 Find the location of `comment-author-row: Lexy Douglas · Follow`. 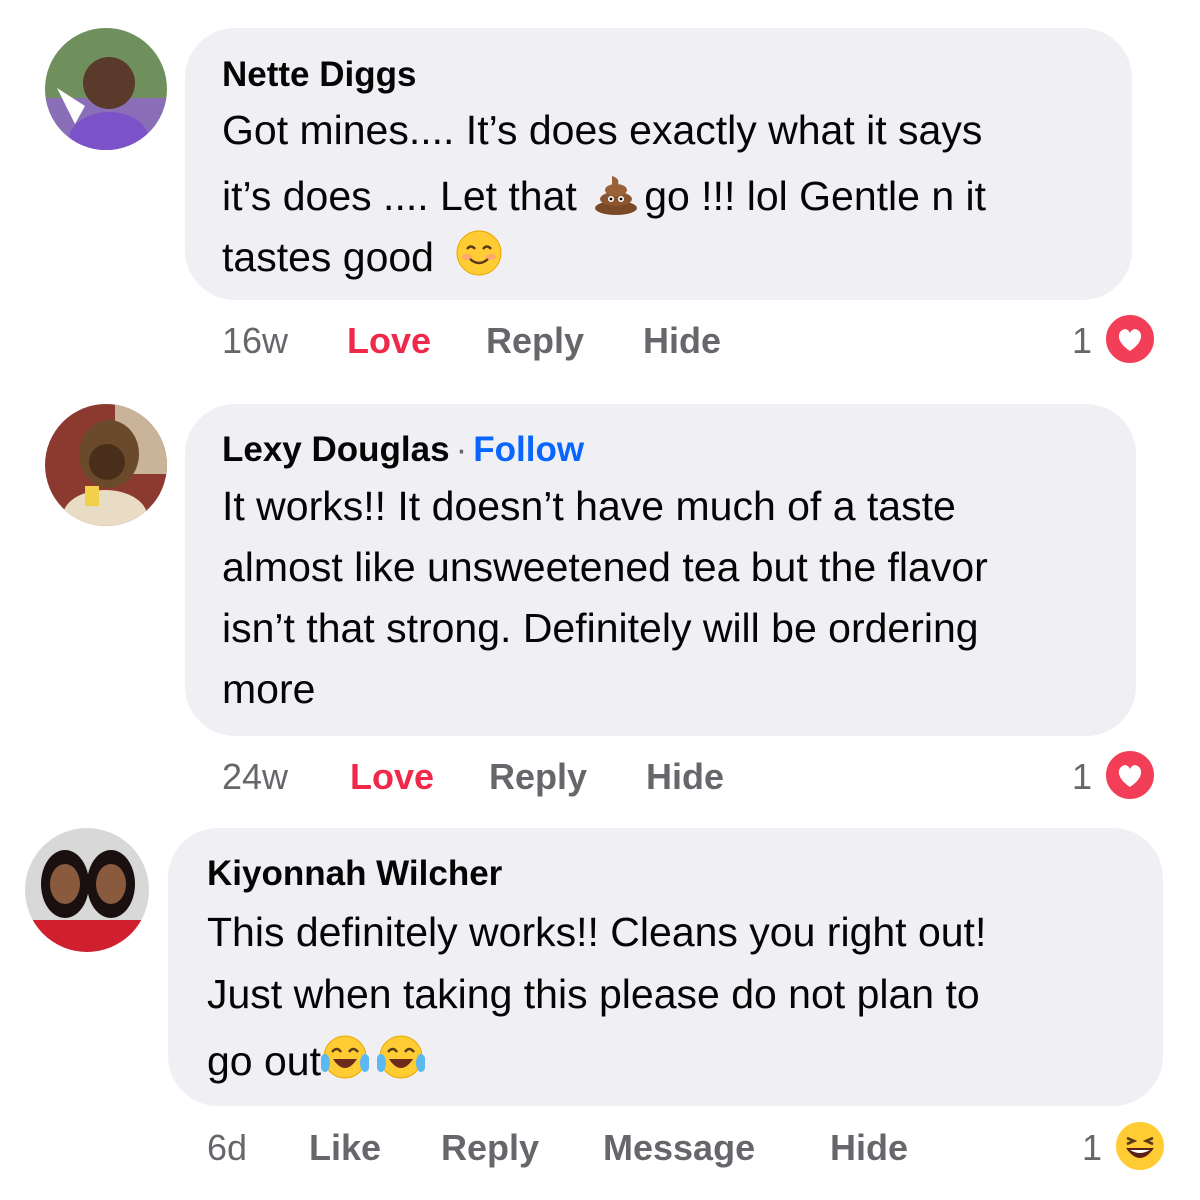

comment-author-row: Lexy Douglas · Follow is located at coordinates (403, 450).